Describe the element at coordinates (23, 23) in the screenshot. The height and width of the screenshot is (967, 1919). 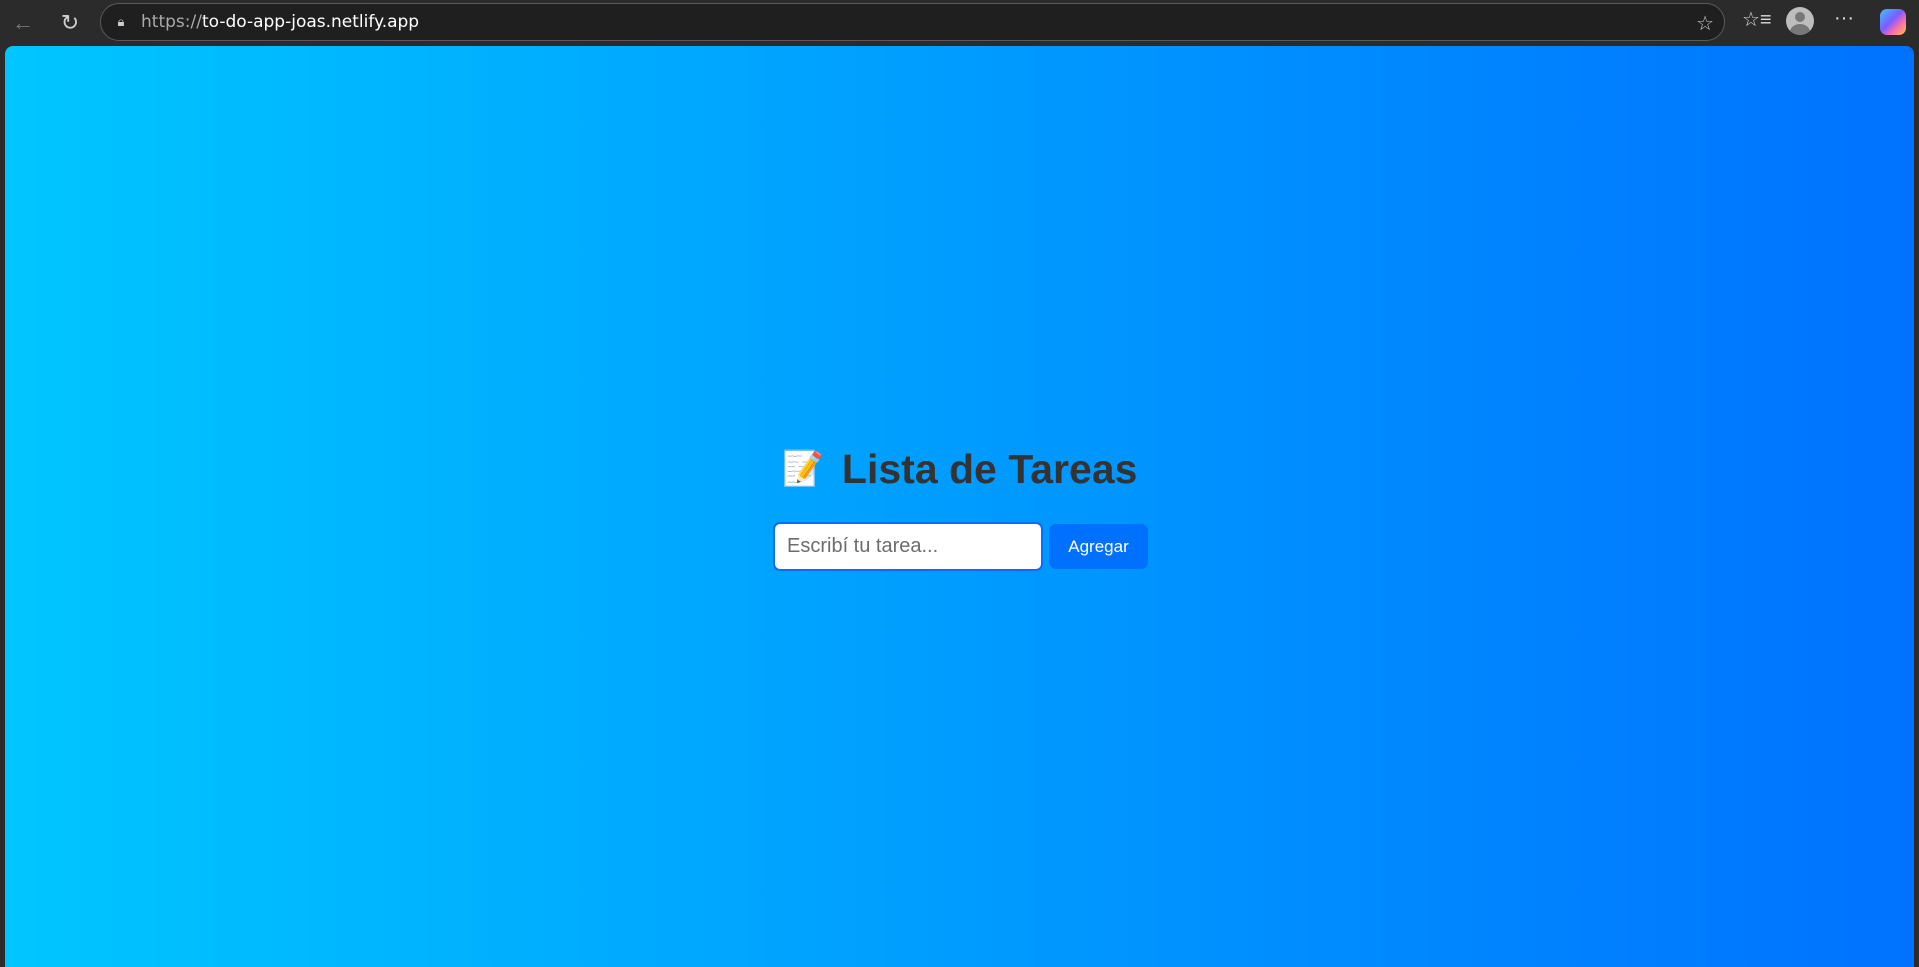
I see `back-icon: ←` at that location.